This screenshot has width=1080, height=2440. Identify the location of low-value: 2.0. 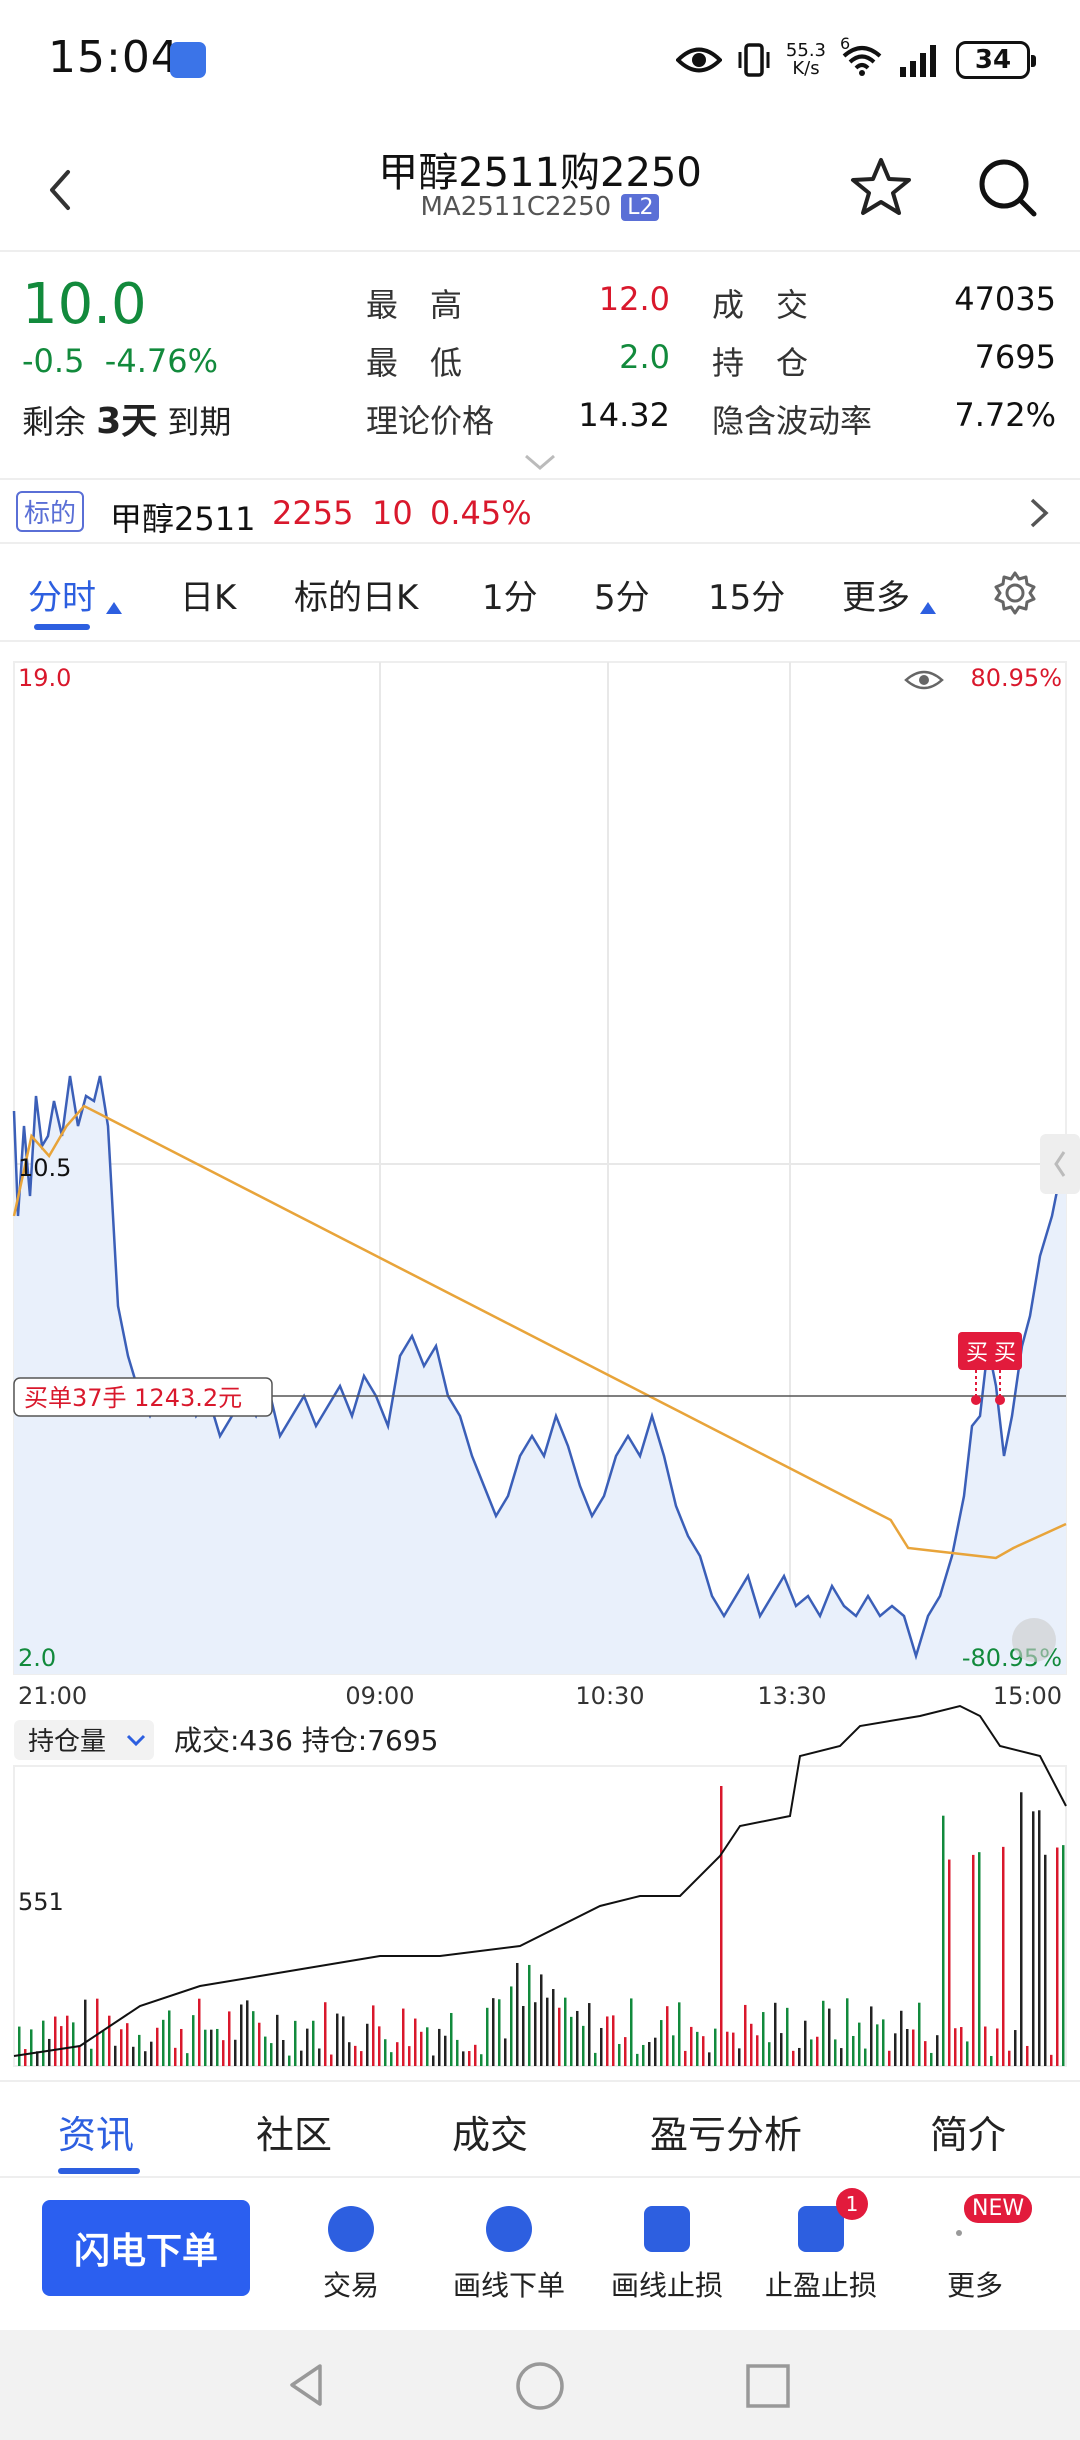
(644, 357).